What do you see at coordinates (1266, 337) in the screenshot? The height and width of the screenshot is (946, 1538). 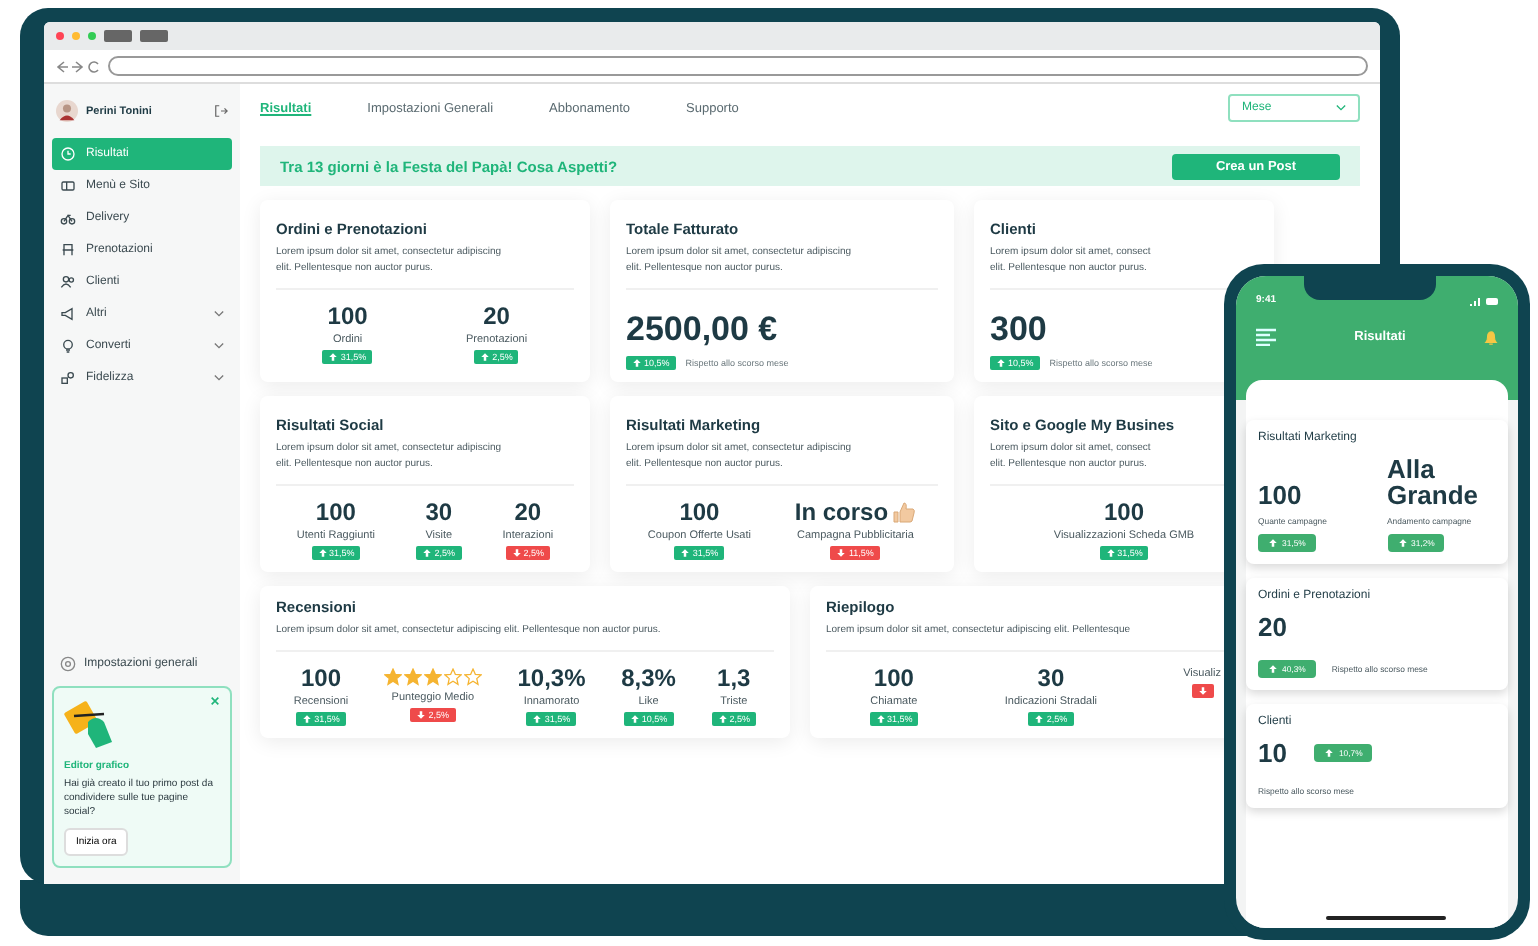 I see `menu-icon` at bounding box center [1266, 337].